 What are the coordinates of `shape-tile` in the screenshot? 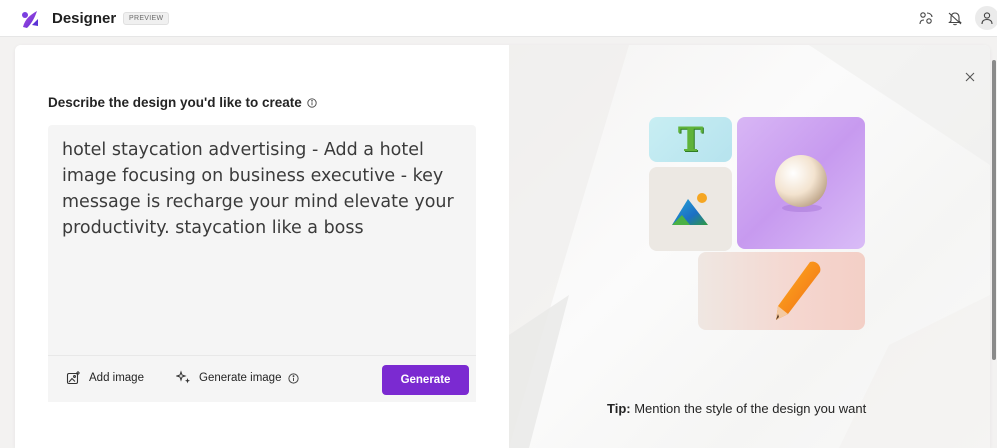 It's located at (801, 183).